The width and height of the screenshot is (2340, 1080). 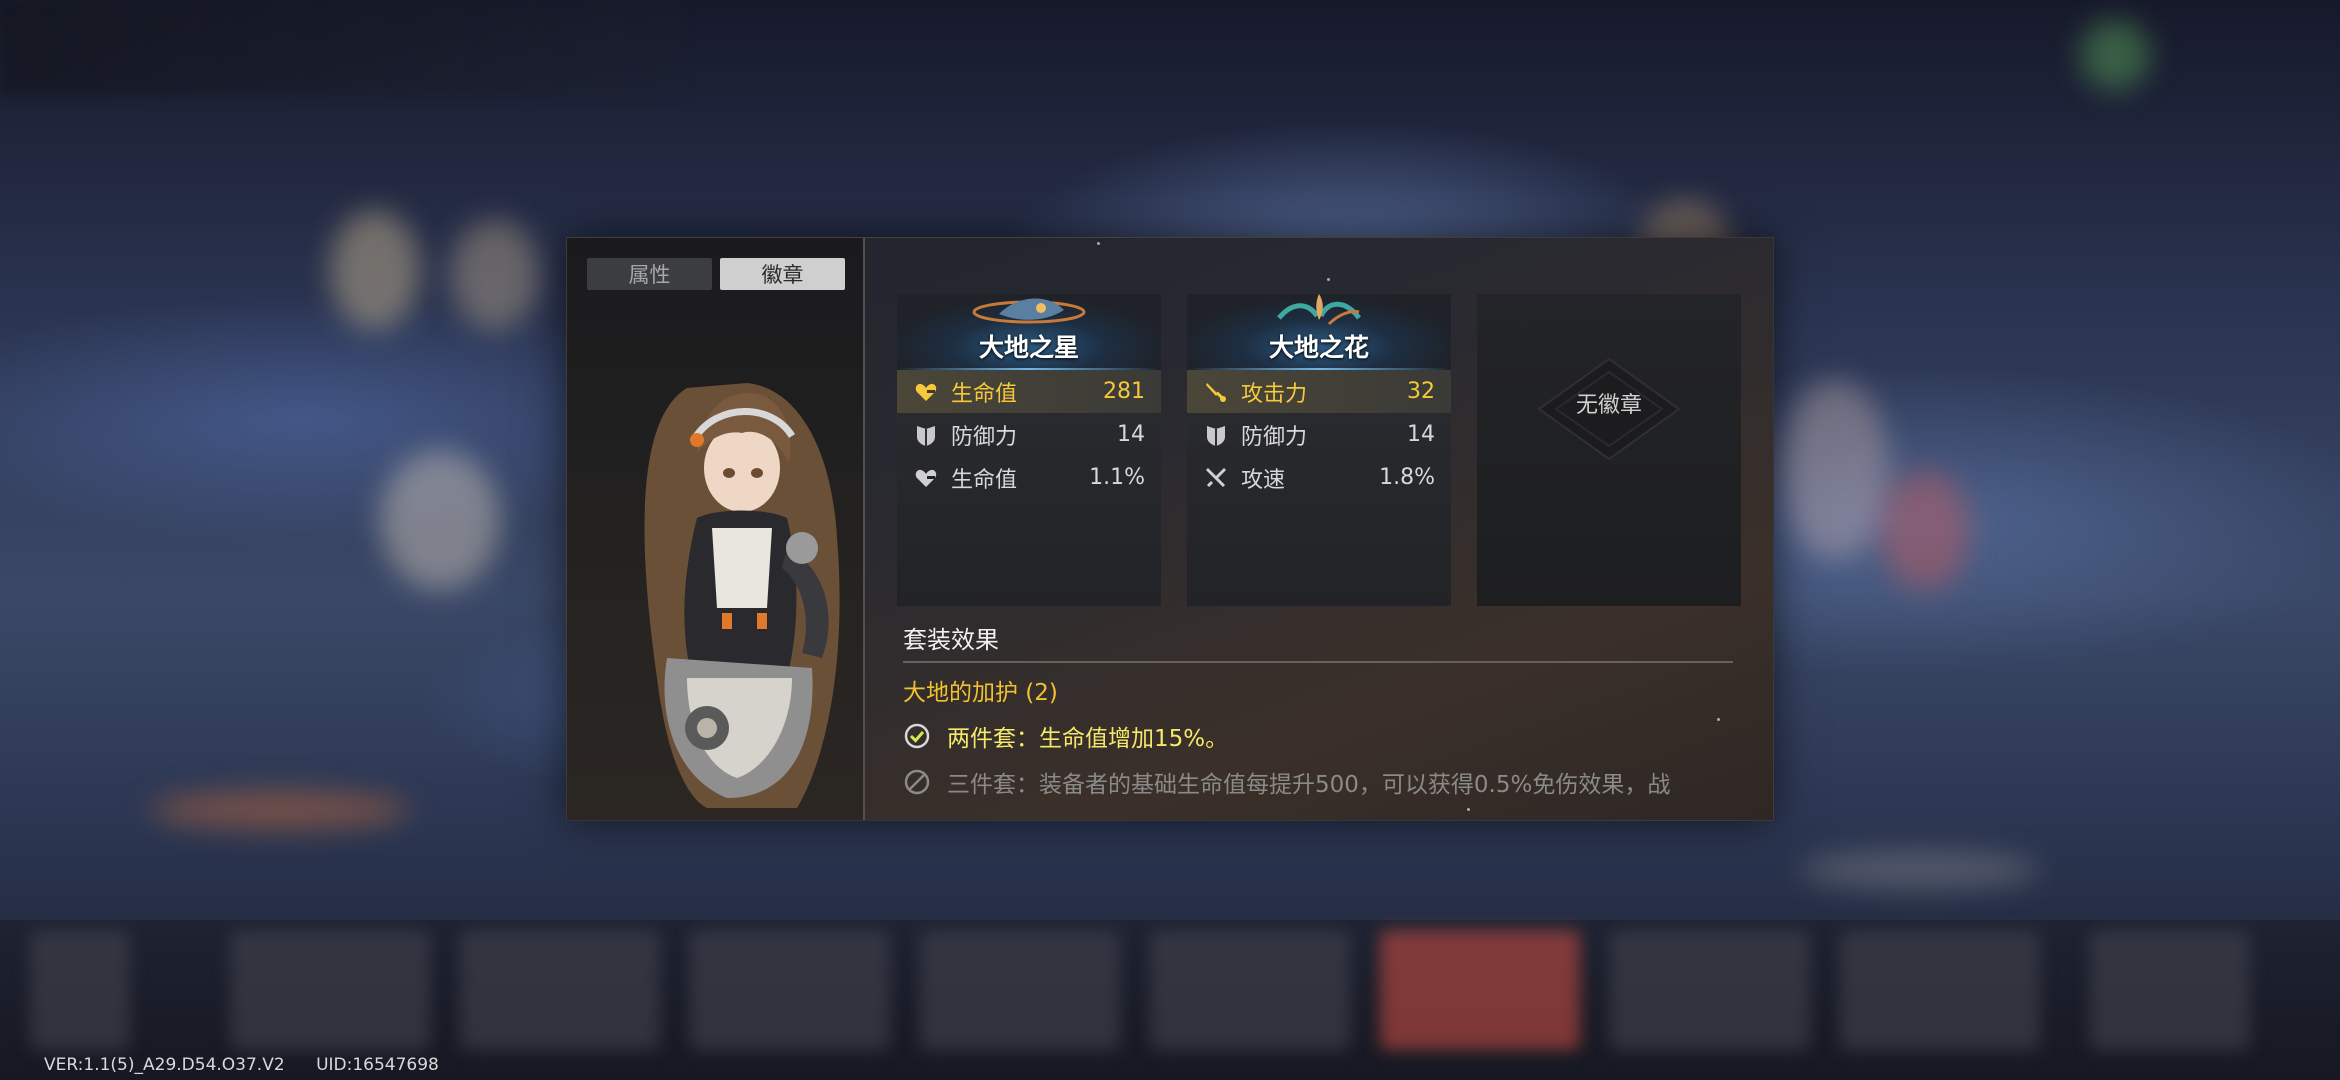 I want to click on check-circle-icon, so click(x=917, y=736).